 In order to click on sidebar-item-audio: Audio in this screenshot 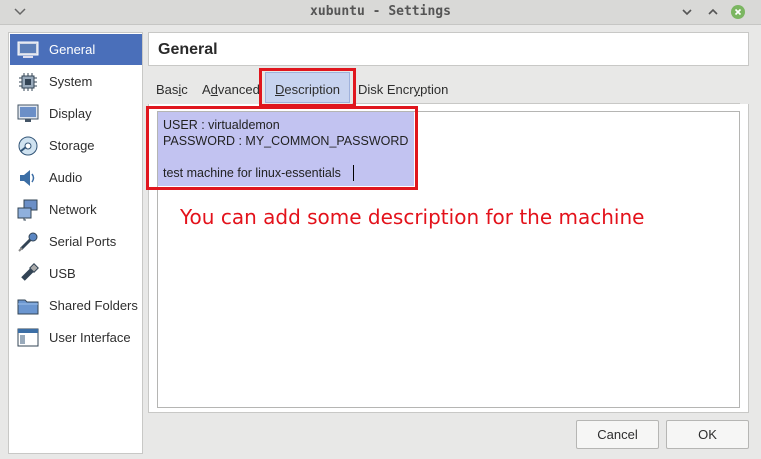, I will do `click(76, 177)`.